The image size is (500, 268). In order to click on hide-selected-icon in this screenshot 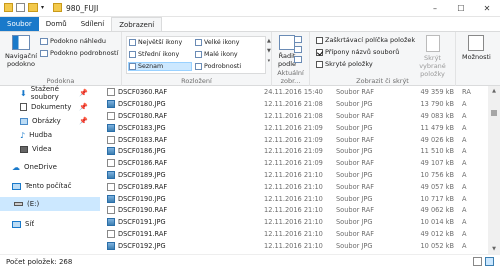, I will do `click(432, 43)`.